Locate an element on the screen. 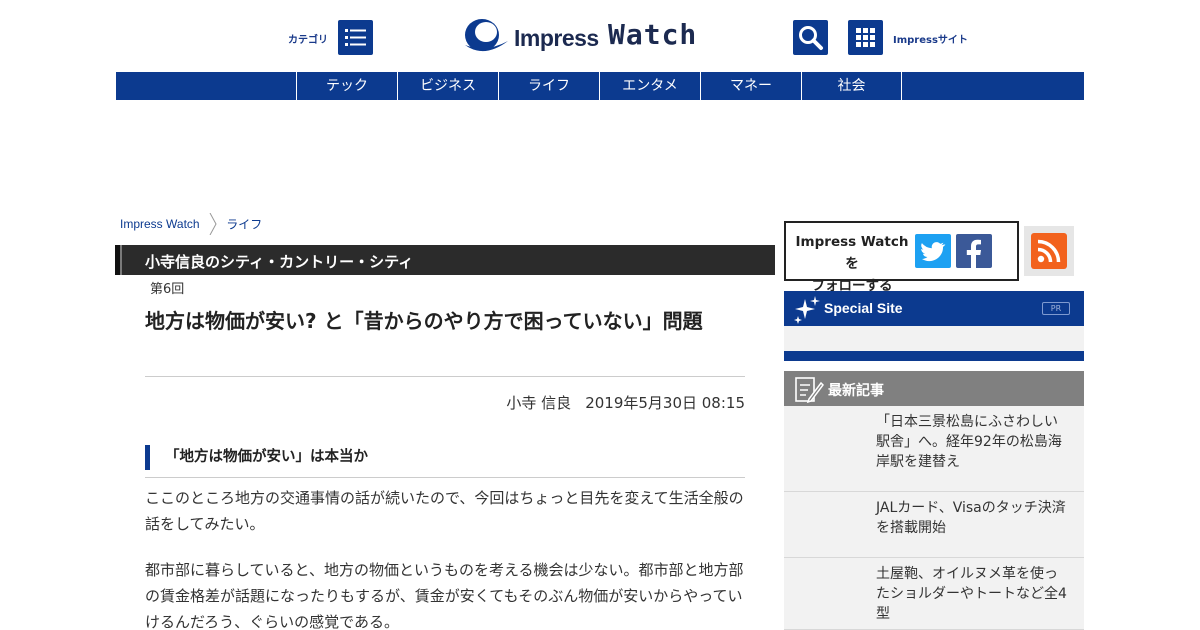 This screenshot has height=630, width=1200. facebook-follow-button is located at coordinates (974, 251).